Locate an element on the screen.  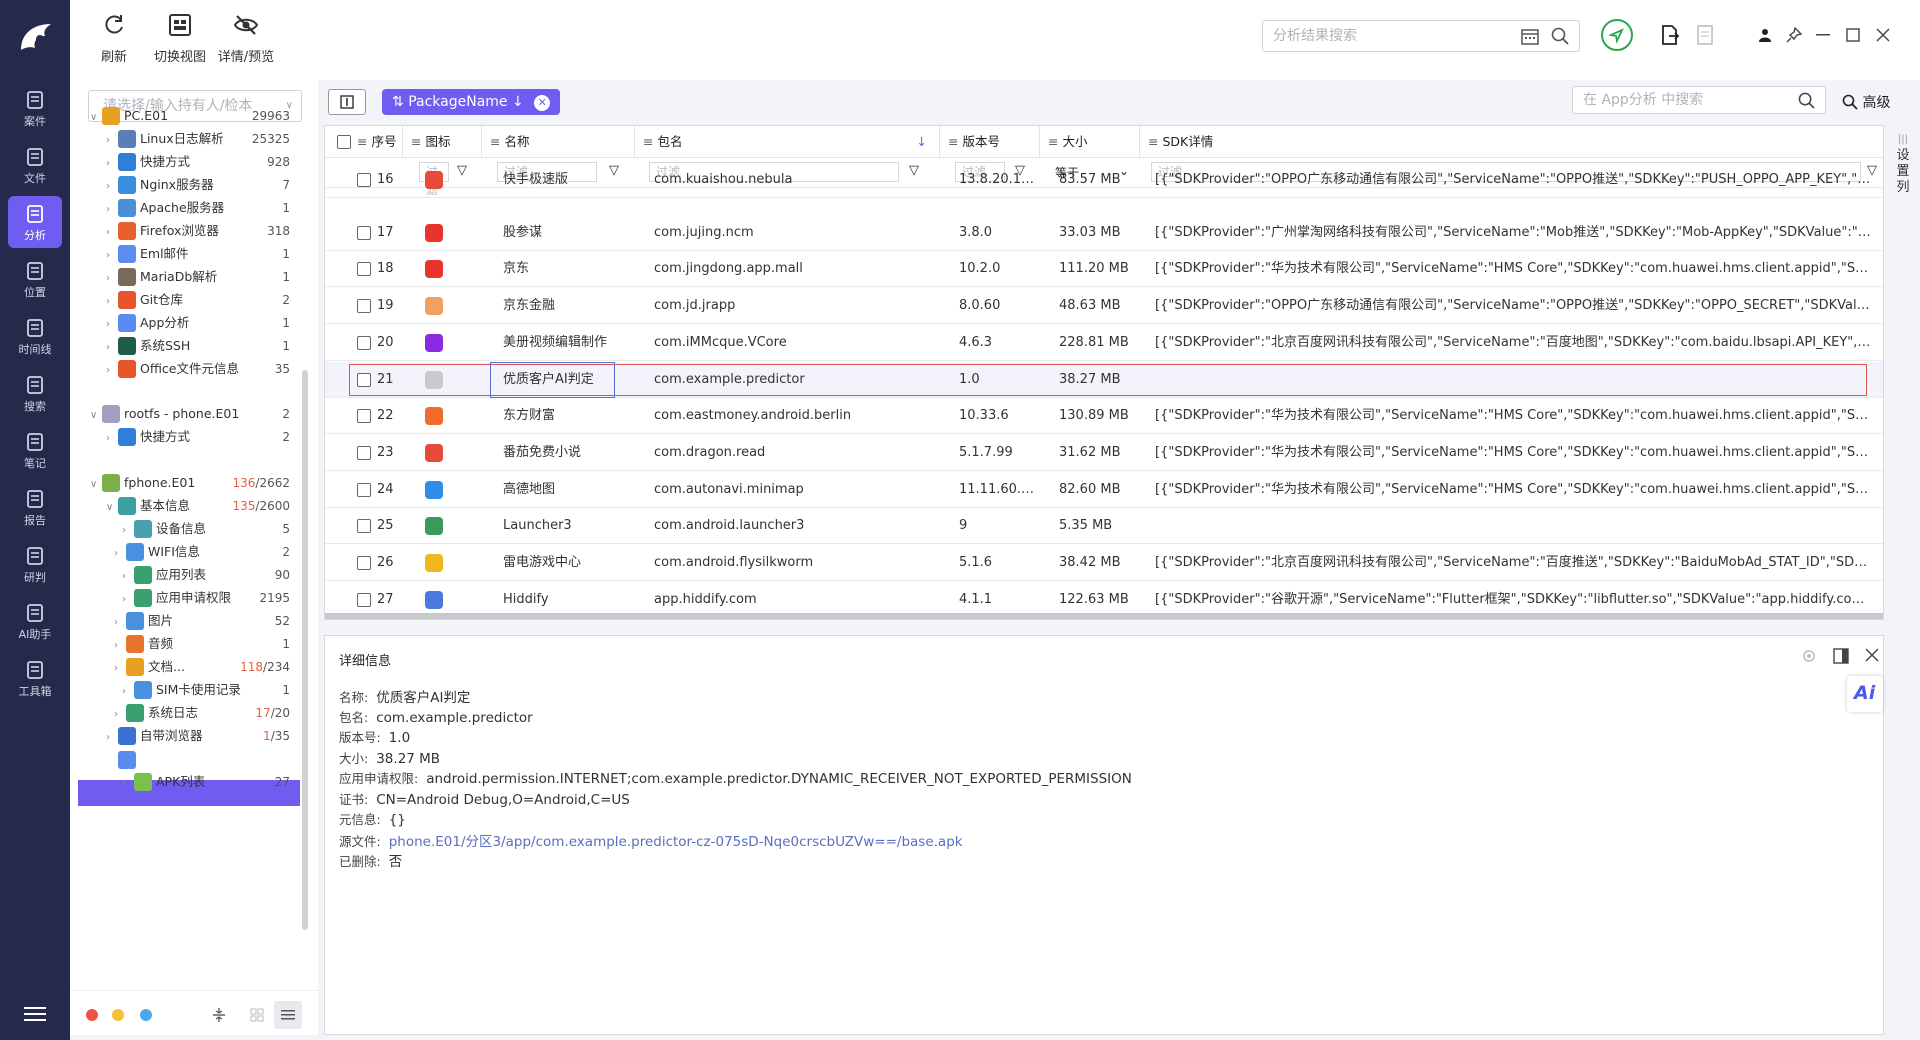
tree-node: › APK列表 27 is located at coordinates (211, 782).